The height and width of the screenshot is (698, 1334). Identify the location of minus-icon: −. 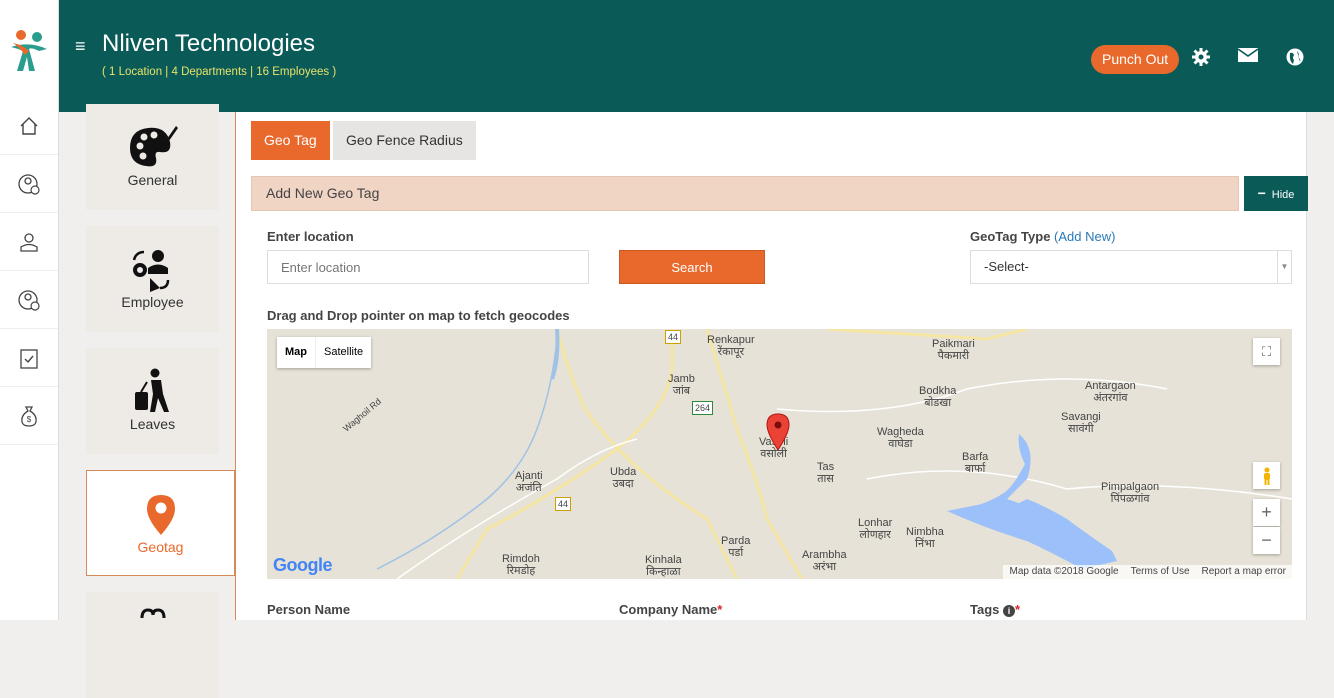
(1261, 193).